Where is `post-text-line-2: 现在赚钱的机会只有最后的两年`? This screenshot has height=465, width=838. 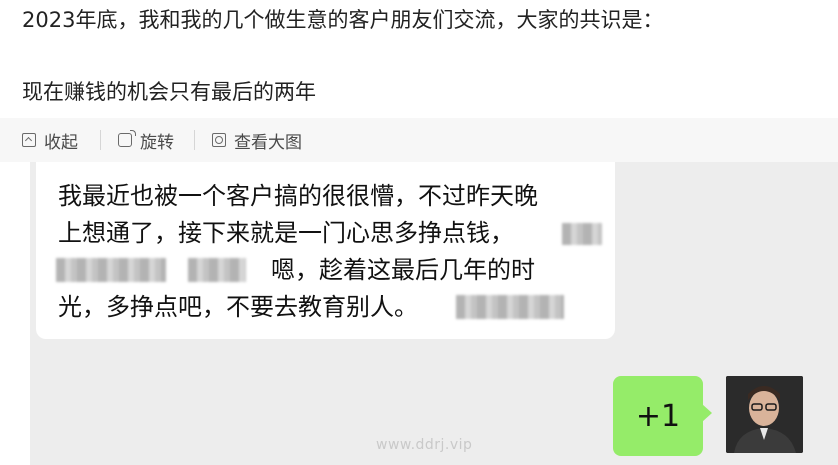
post-text-line-2: 现在赚钱的机会只有最后的两年 is located at coordinates (169, 92).